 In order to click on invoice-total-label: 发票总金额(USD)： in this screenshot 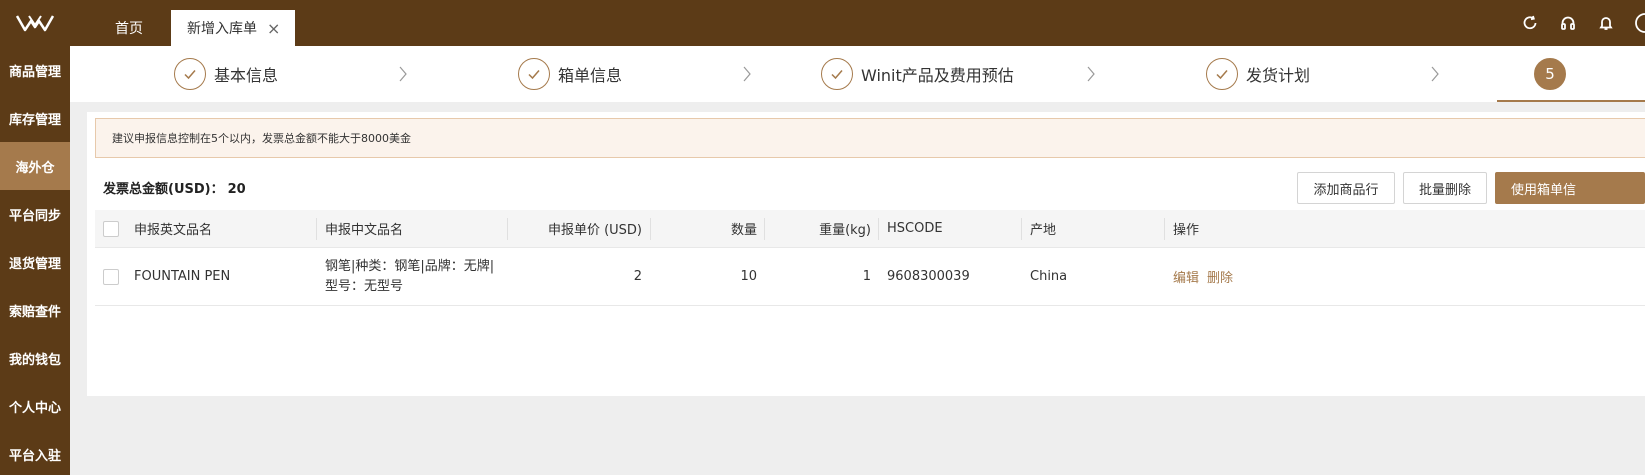, I will do `click(163, 189)`.